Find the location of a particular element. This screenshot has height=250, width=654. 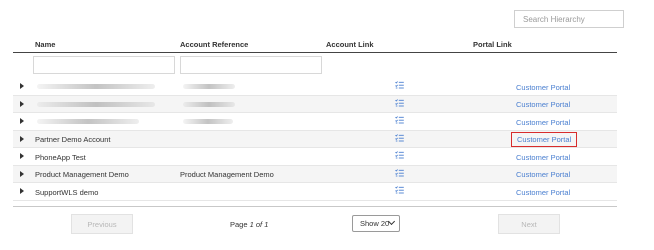

table-bottom-divider is located at coordinates (315, 206).